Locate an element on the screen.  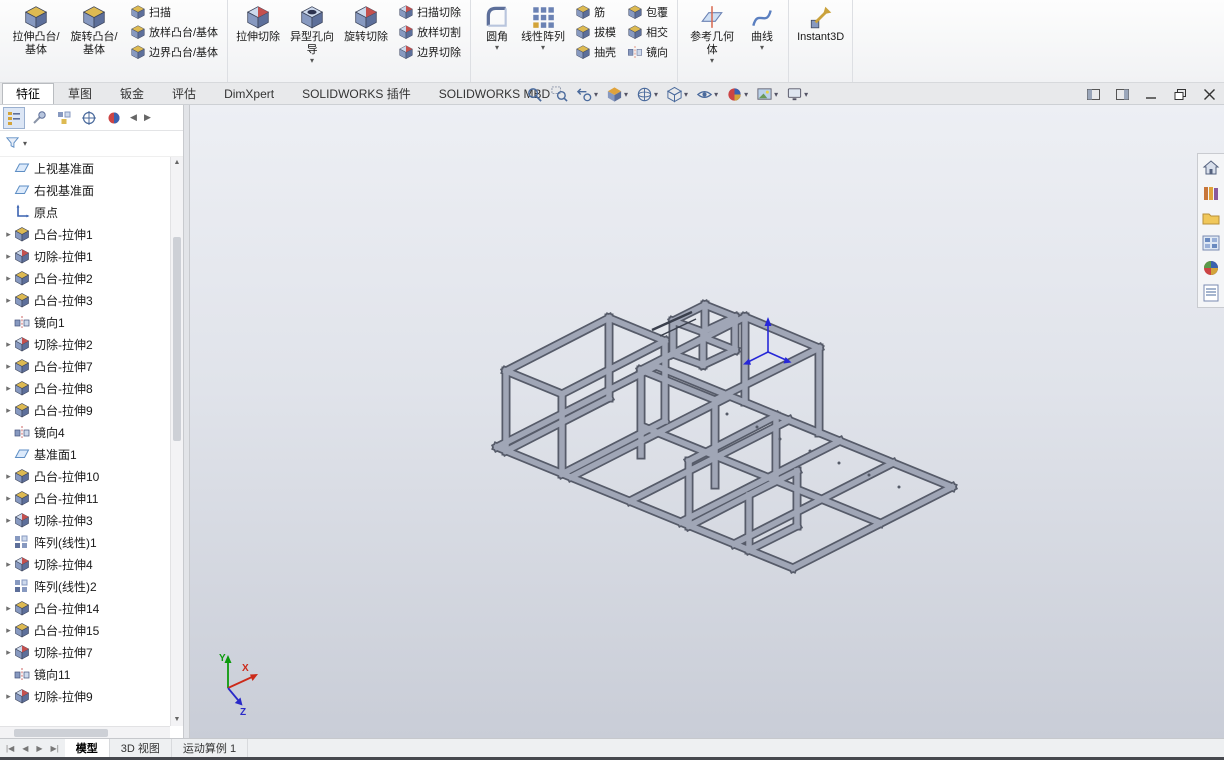
commandmanager-tab-4: DimXpert is located at coordinates (249, 93).